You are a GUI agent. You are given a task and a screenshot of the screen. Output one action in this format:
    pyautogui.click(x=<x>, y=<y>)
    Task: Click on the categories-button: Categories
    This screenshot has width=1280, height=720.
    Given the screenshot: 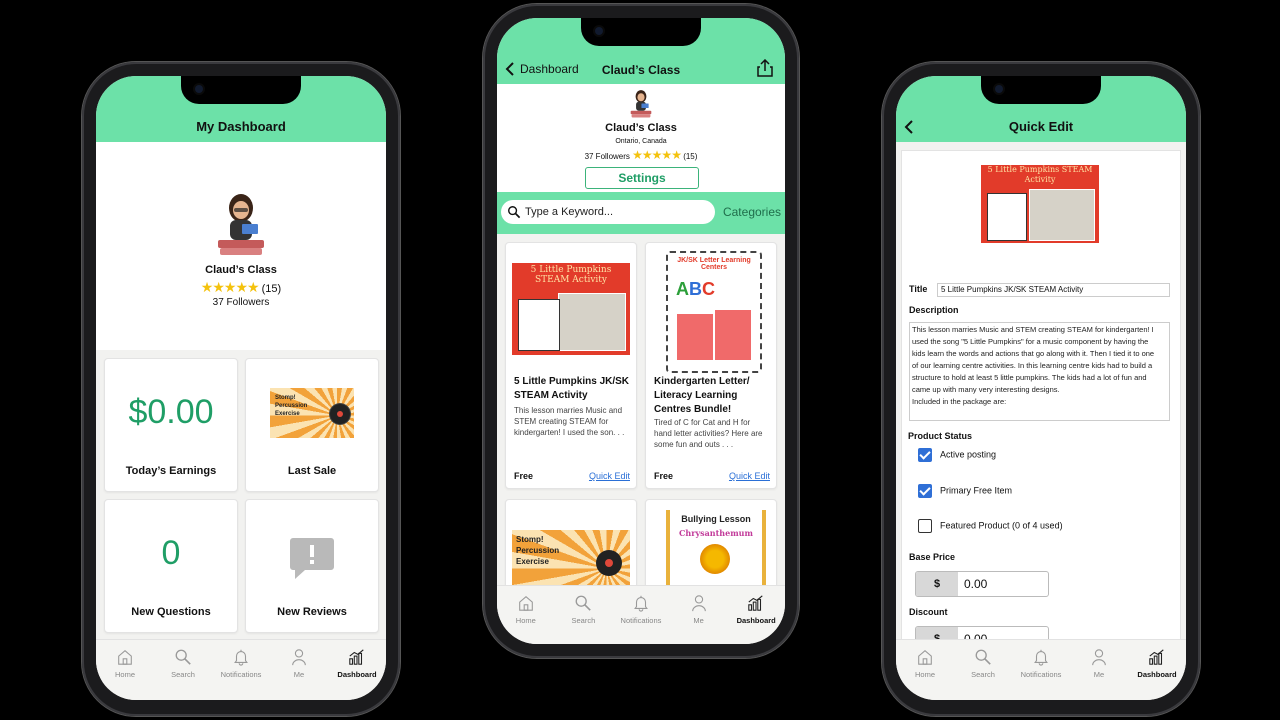 What is the action you would take?
    pyautogui.click(x=752, y=212)
    